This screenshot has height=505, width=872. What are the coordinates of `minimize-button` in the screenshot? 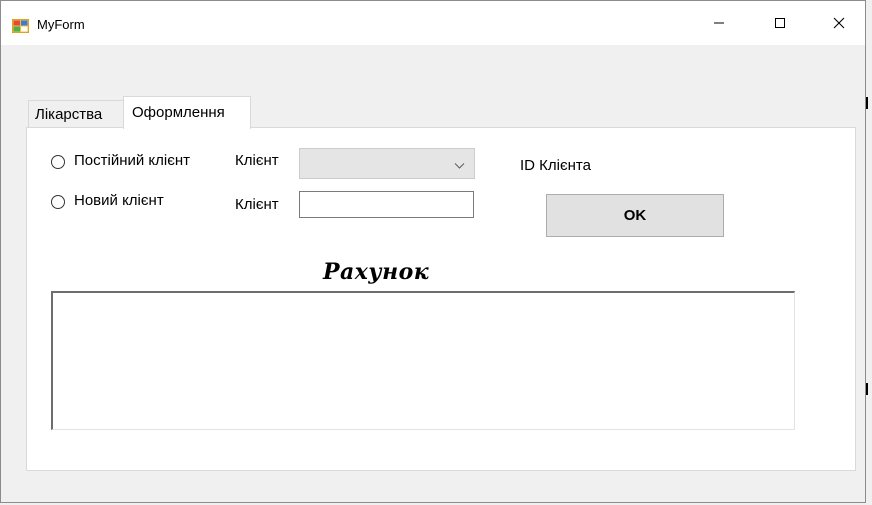 It's located at (719, 23).